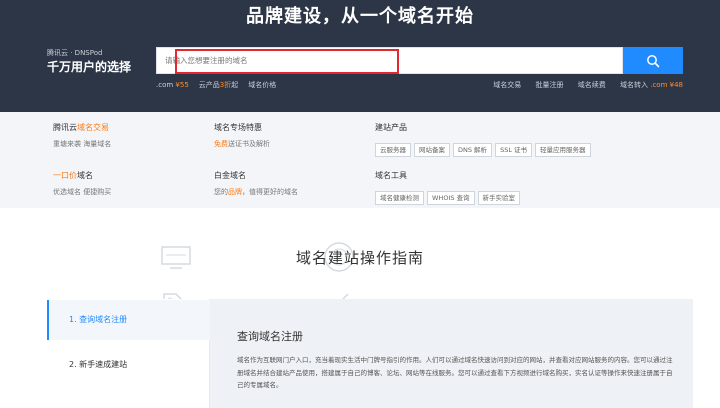 This screenshot has height=408, width=720. What do you see at coordinates (256, 192) in the screenshot?
I see `cell-subtitle: 您的品牌，值得更好的域名` at bounding box center [256, 192].